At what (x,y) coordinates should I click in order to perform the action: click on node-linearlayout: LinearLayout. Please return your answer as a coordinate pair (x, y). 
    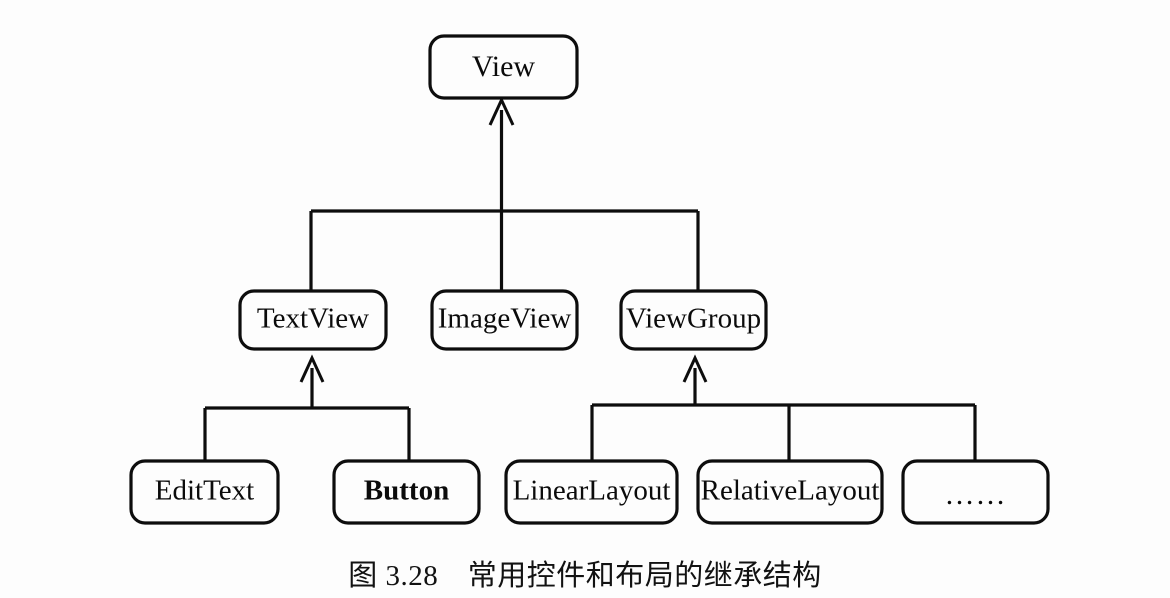
    Looking at the image, I should click on (591, 492).